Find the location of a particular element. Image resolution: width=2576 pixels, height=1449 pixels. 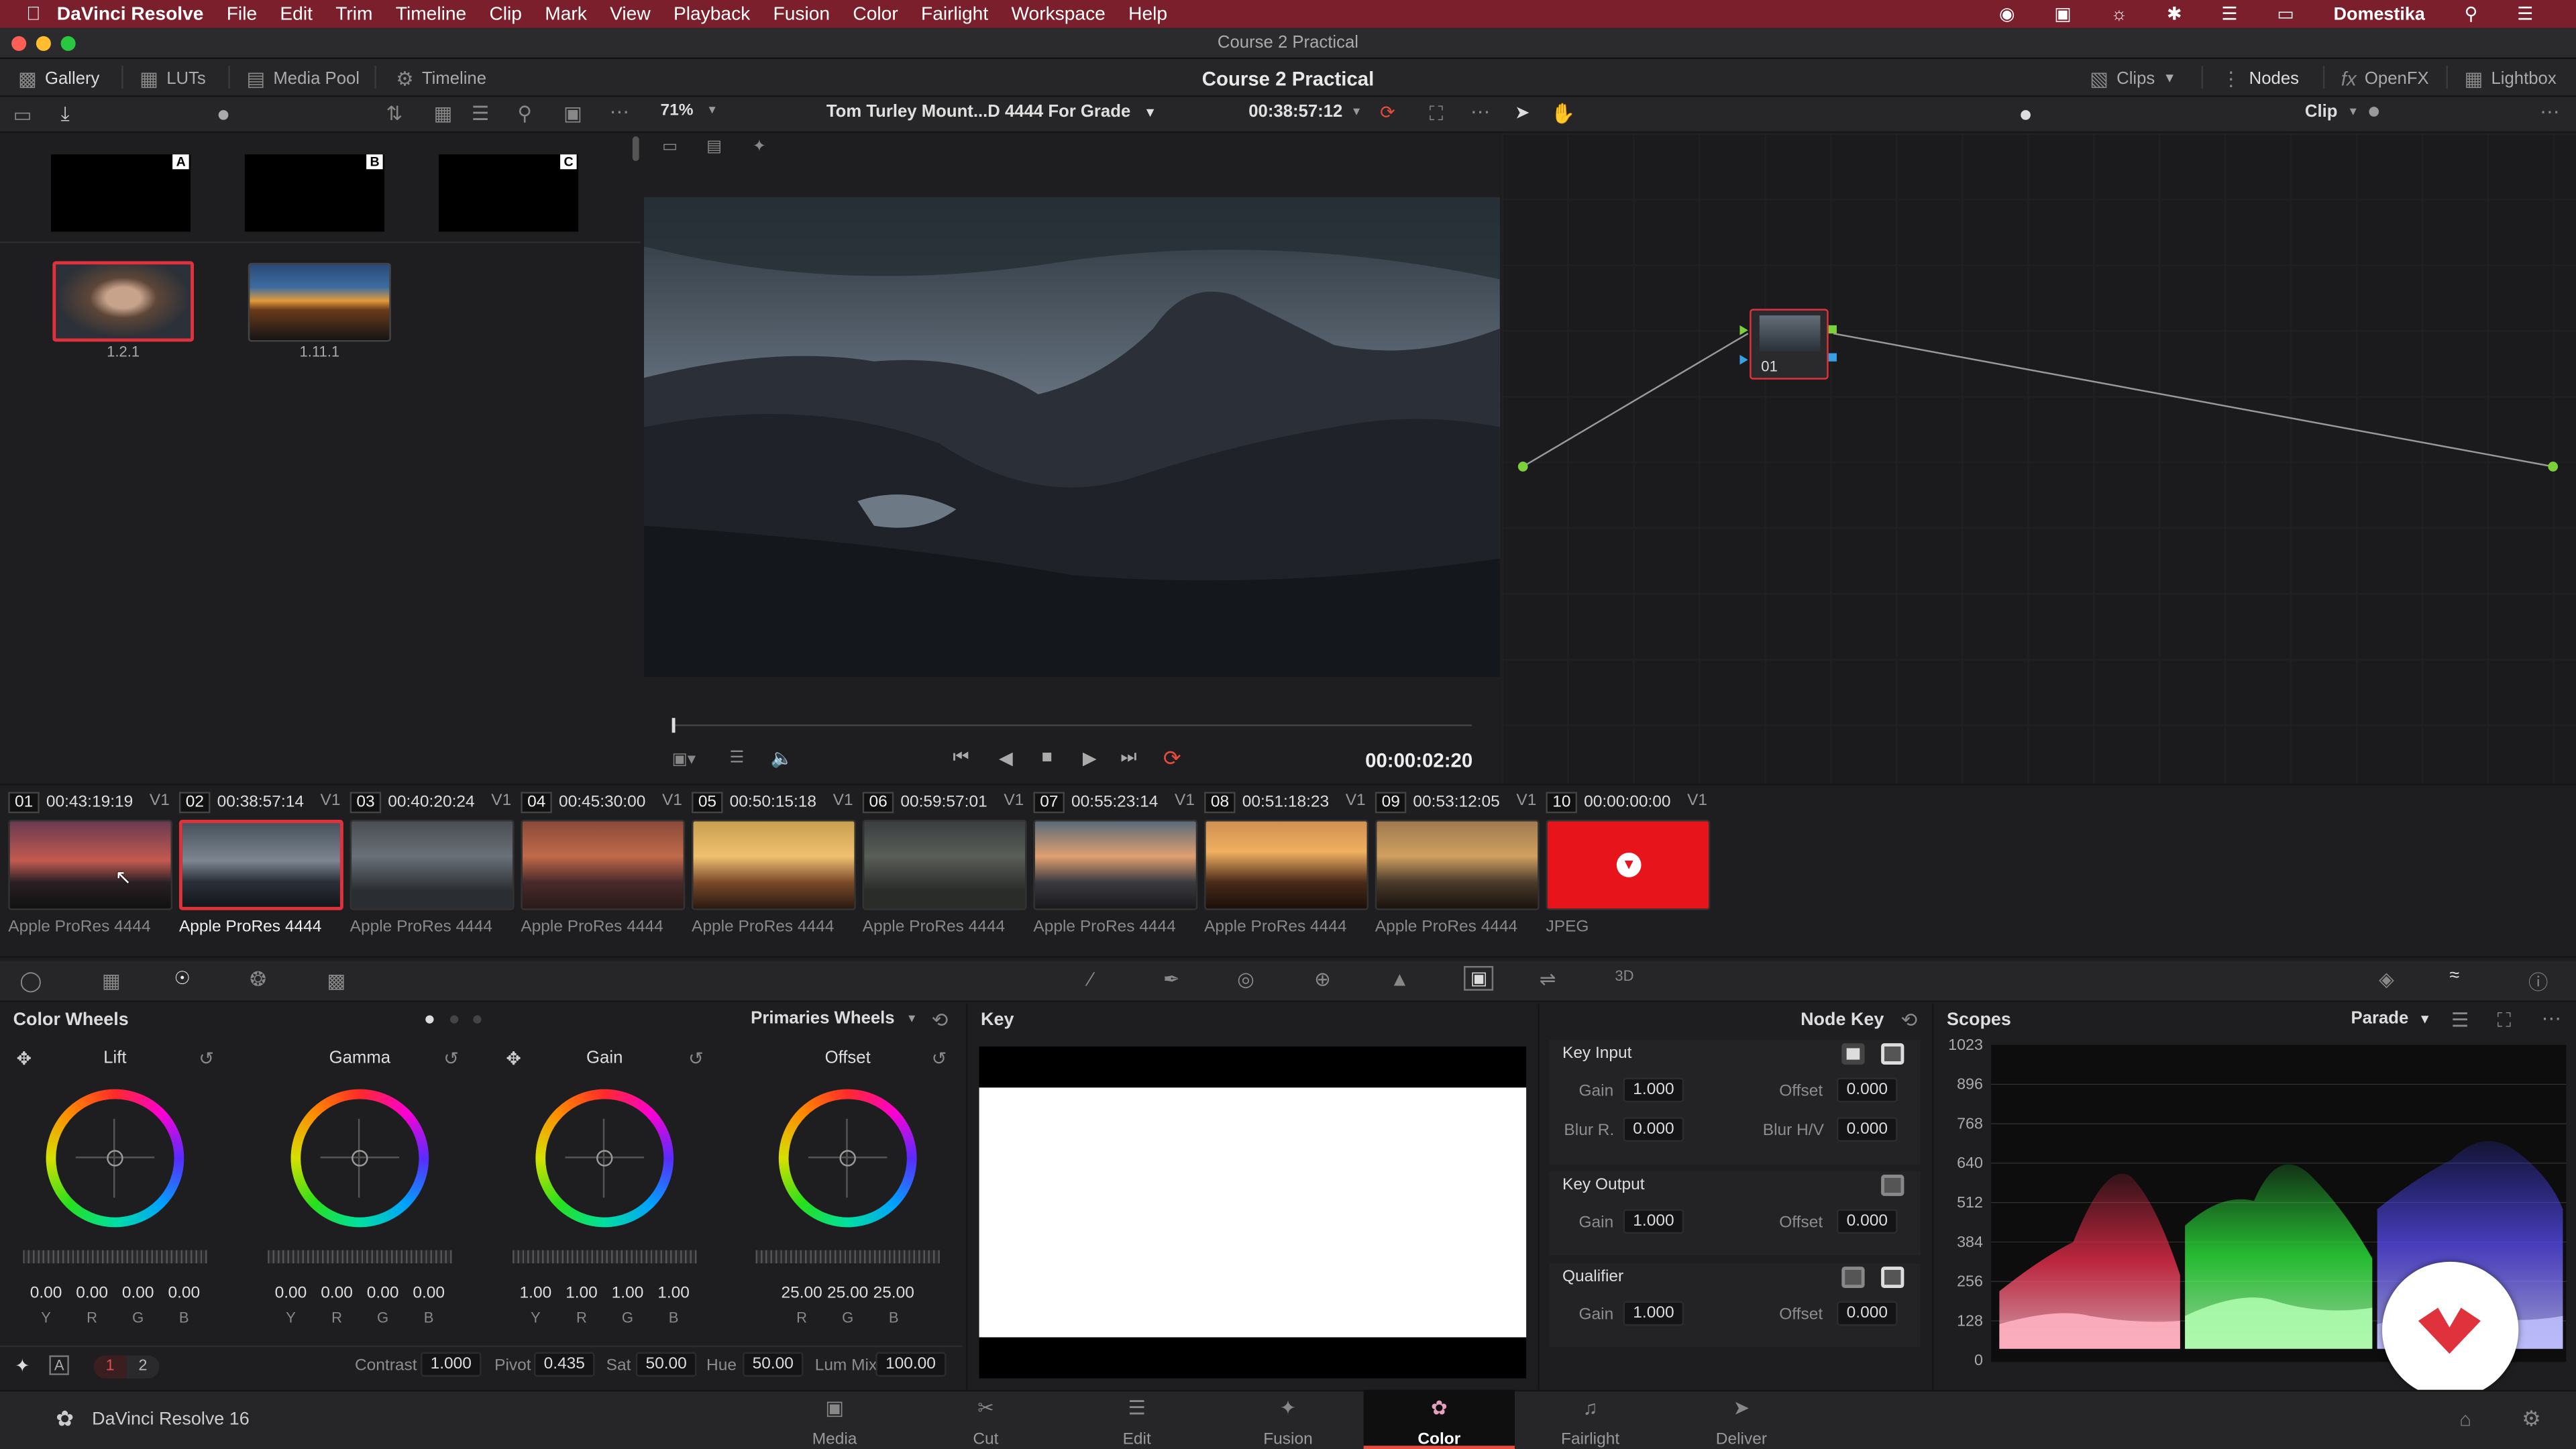

timecode-dropdown: 00:38:57:12 ▼ is located at coordinates (1305, 111).